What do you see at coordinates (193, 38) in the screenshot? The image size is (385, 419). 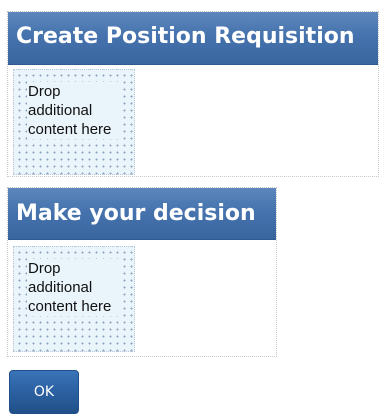 I see `section-title-create-position-requisition: Create Position Requisition` at bounding box center [193, 38].